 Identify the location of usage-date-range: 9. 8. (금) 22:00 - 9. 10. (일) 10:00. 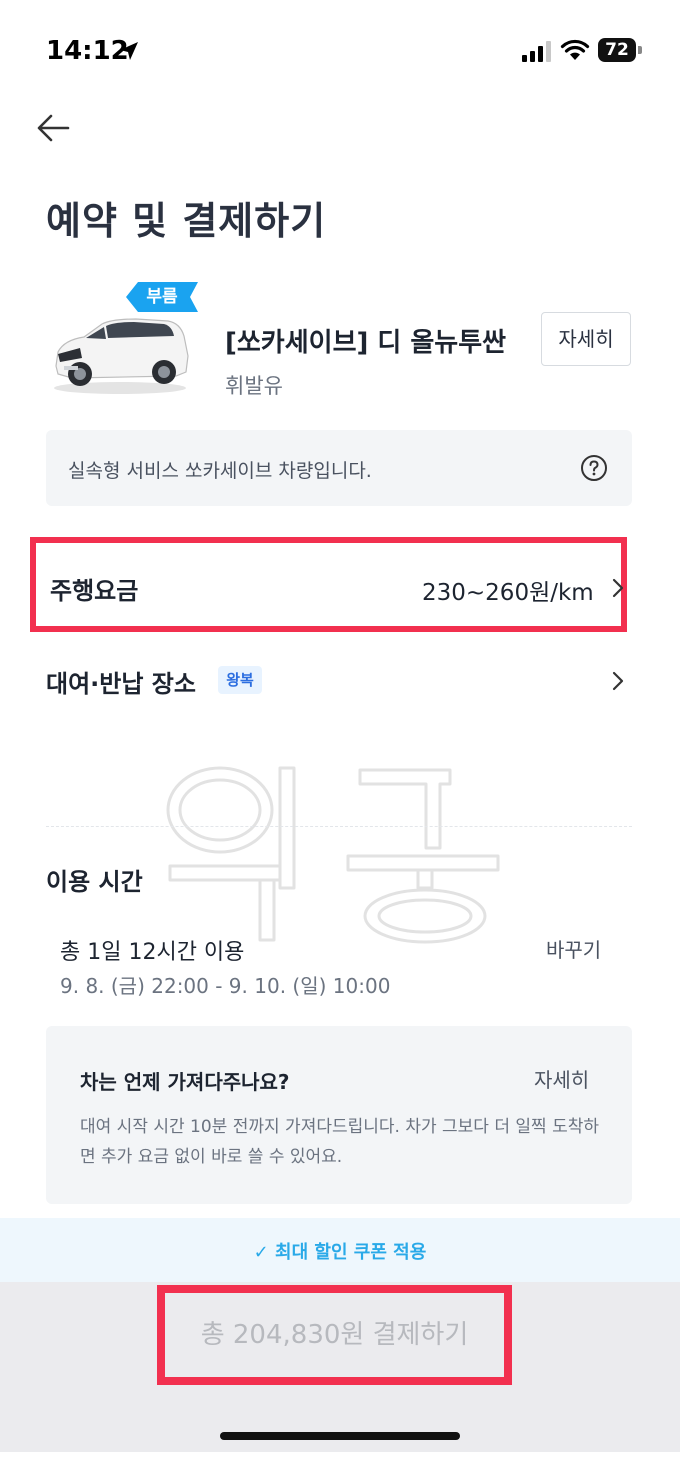
(225, 986).